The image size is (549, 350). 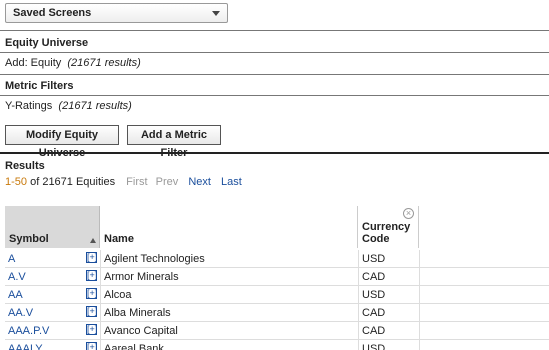 I want to click on table-row: A [+] Agilent Technologies USD, so click(x=277, y=259).